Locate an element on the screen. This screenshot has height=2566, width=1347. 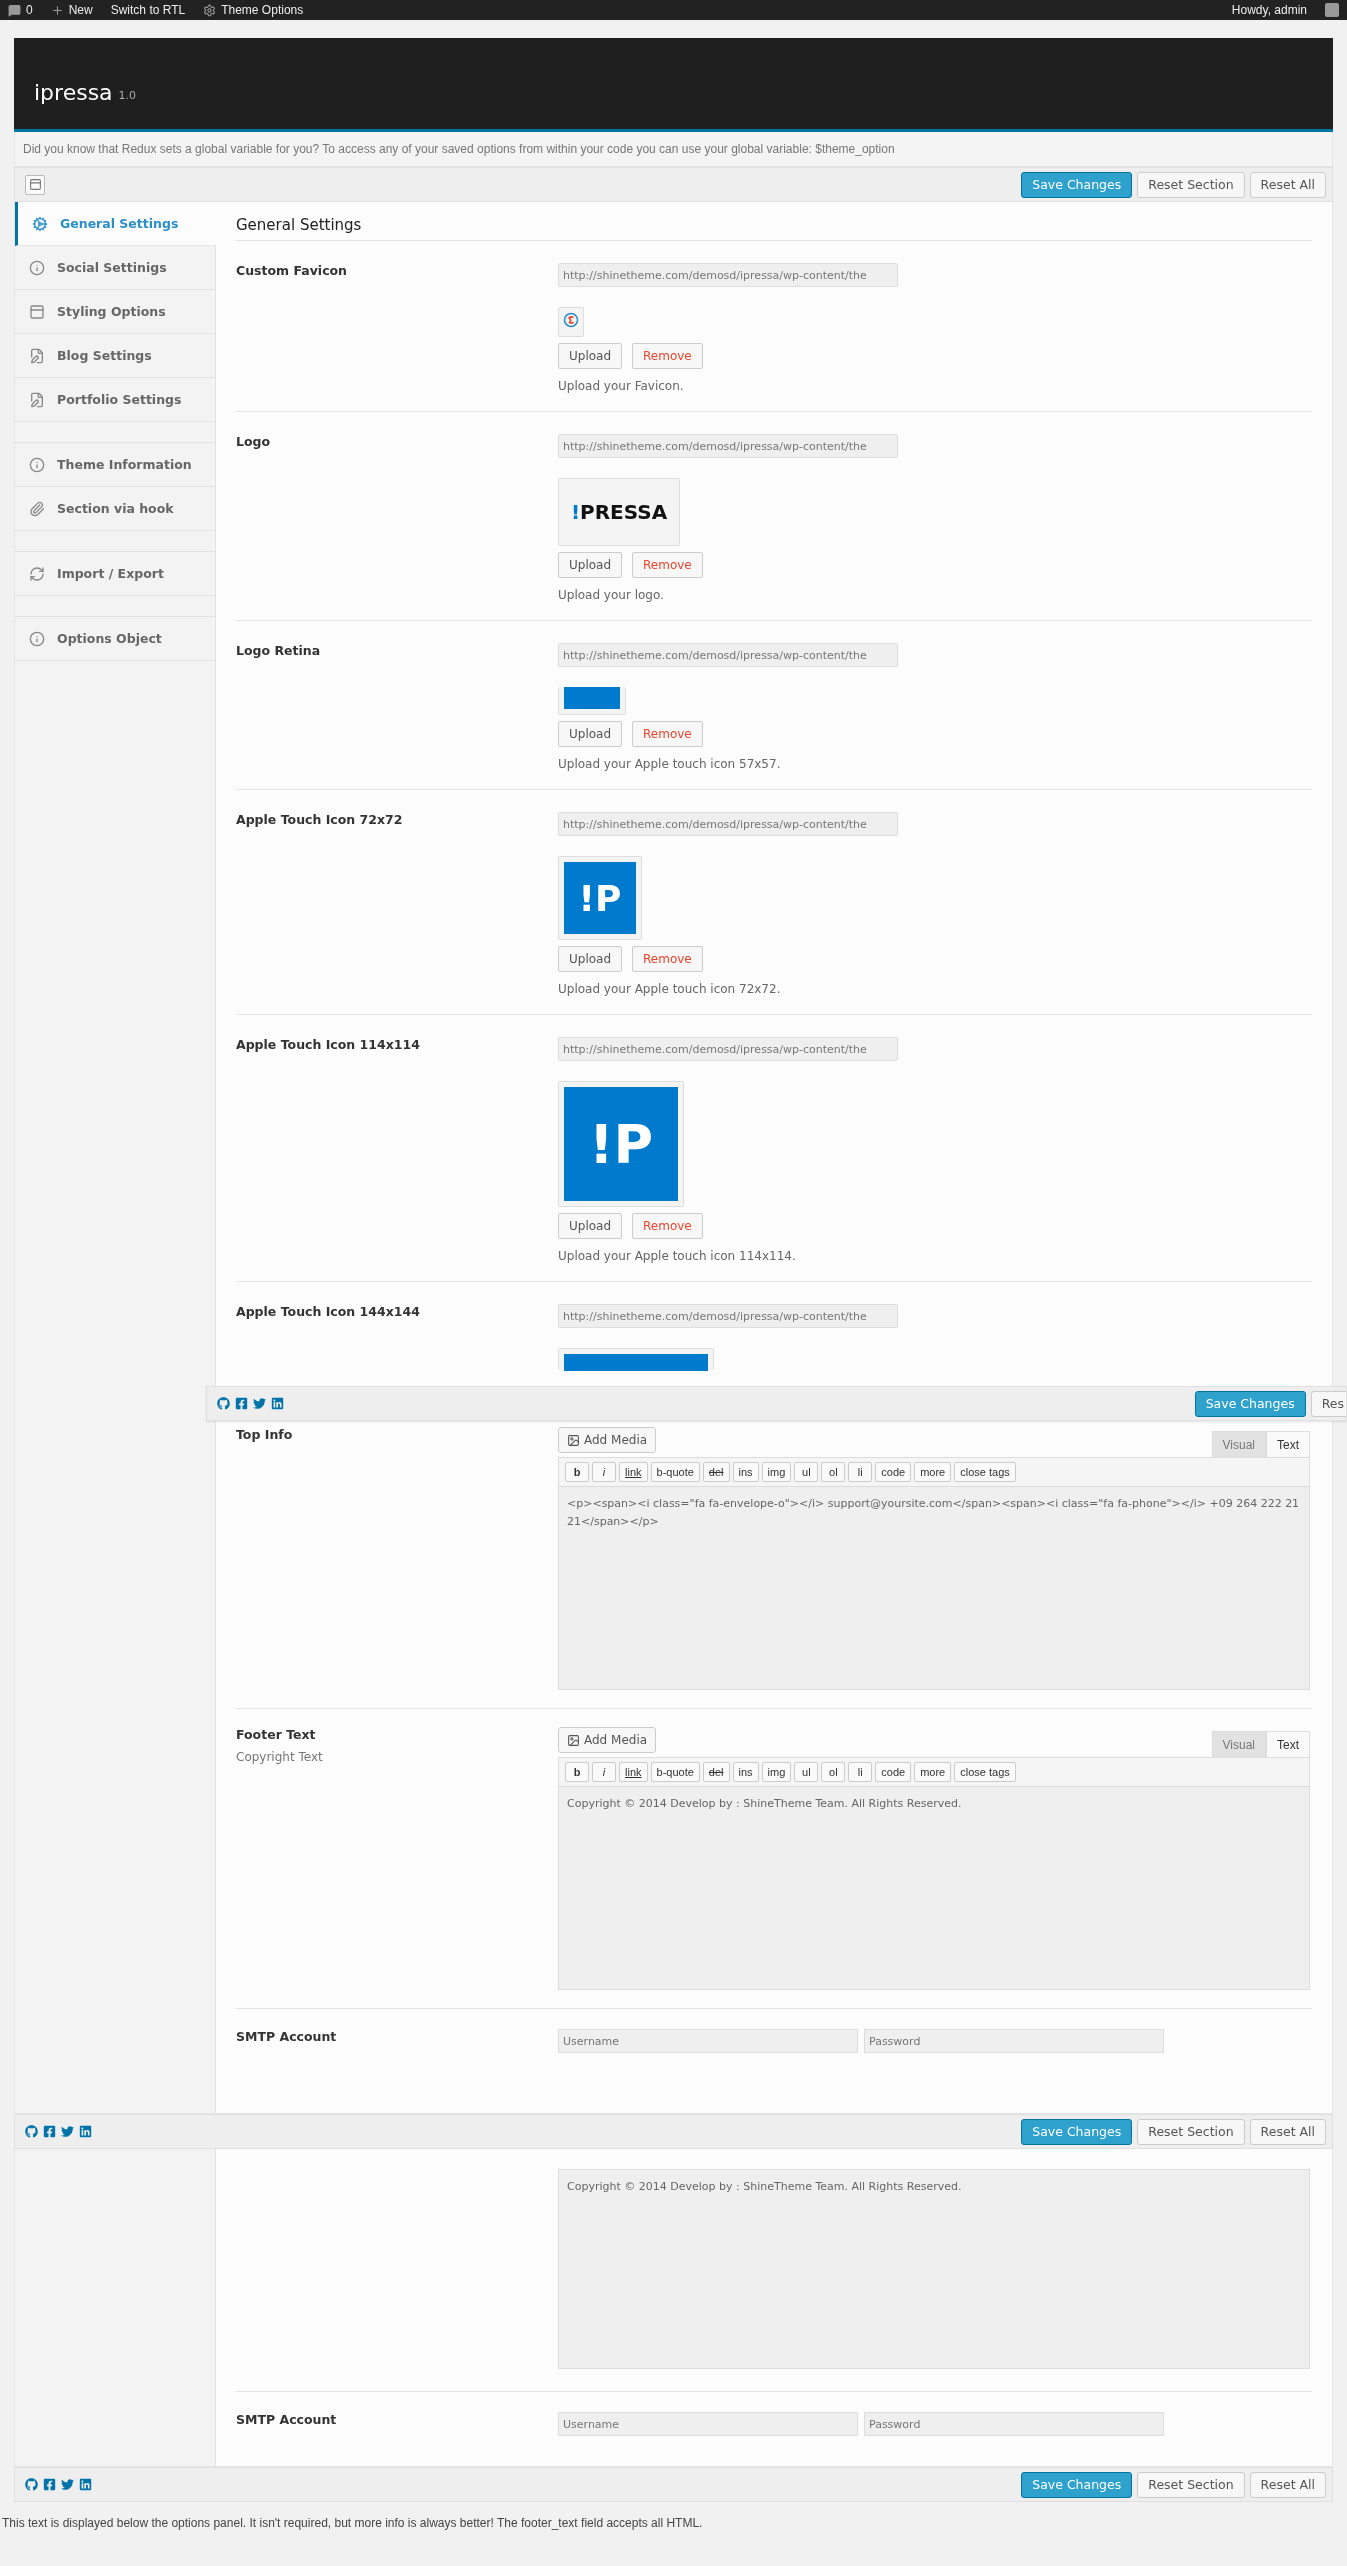
layout-toggle-icon is located at coordinates (35, 184).